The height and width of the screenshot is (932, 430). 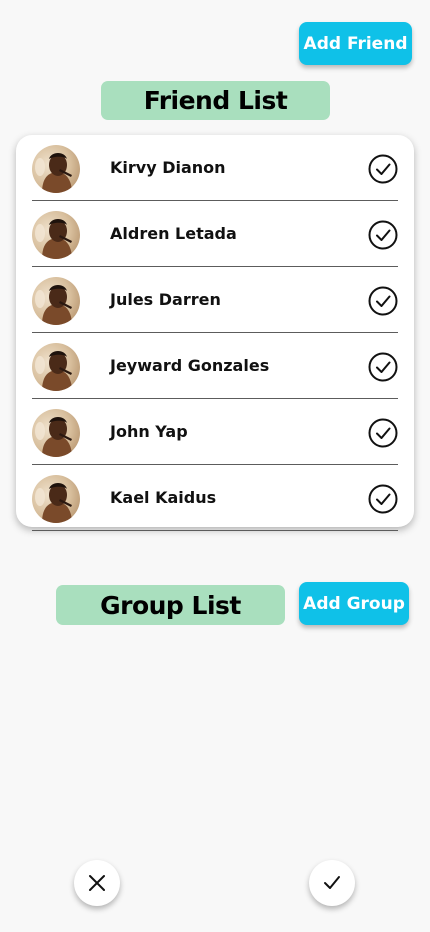 I want to click on confirm-button, so click(x=332, y=883).